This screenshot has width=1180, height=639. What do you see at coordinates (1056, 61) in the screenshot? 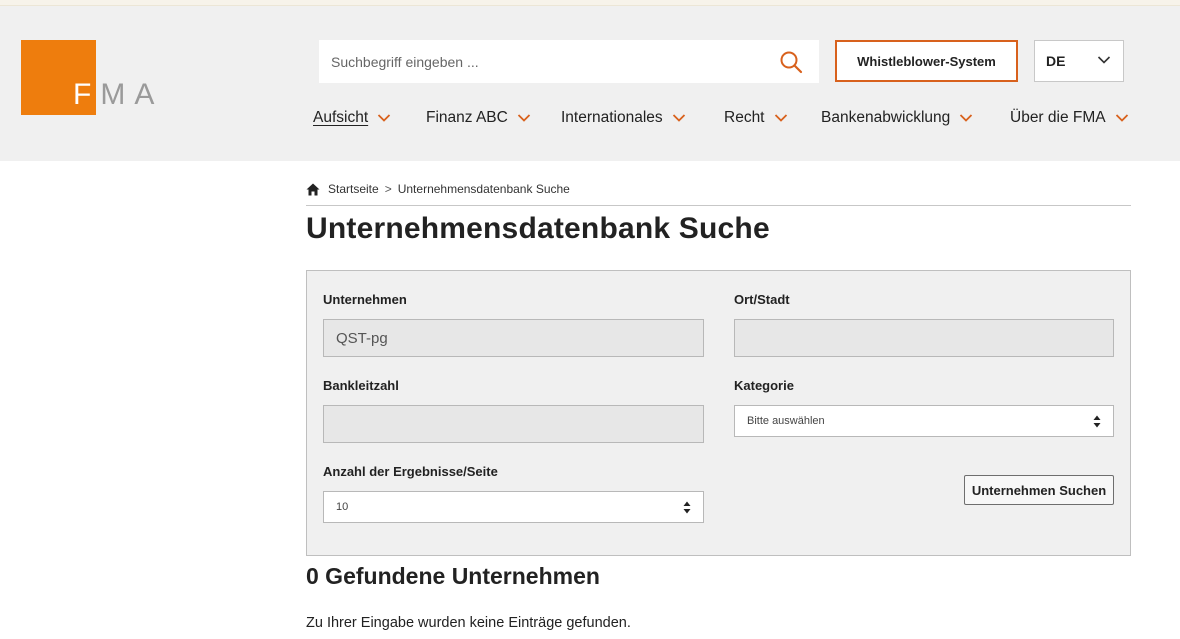
I see `language-value: DE` at bounding box center [1056, 61].